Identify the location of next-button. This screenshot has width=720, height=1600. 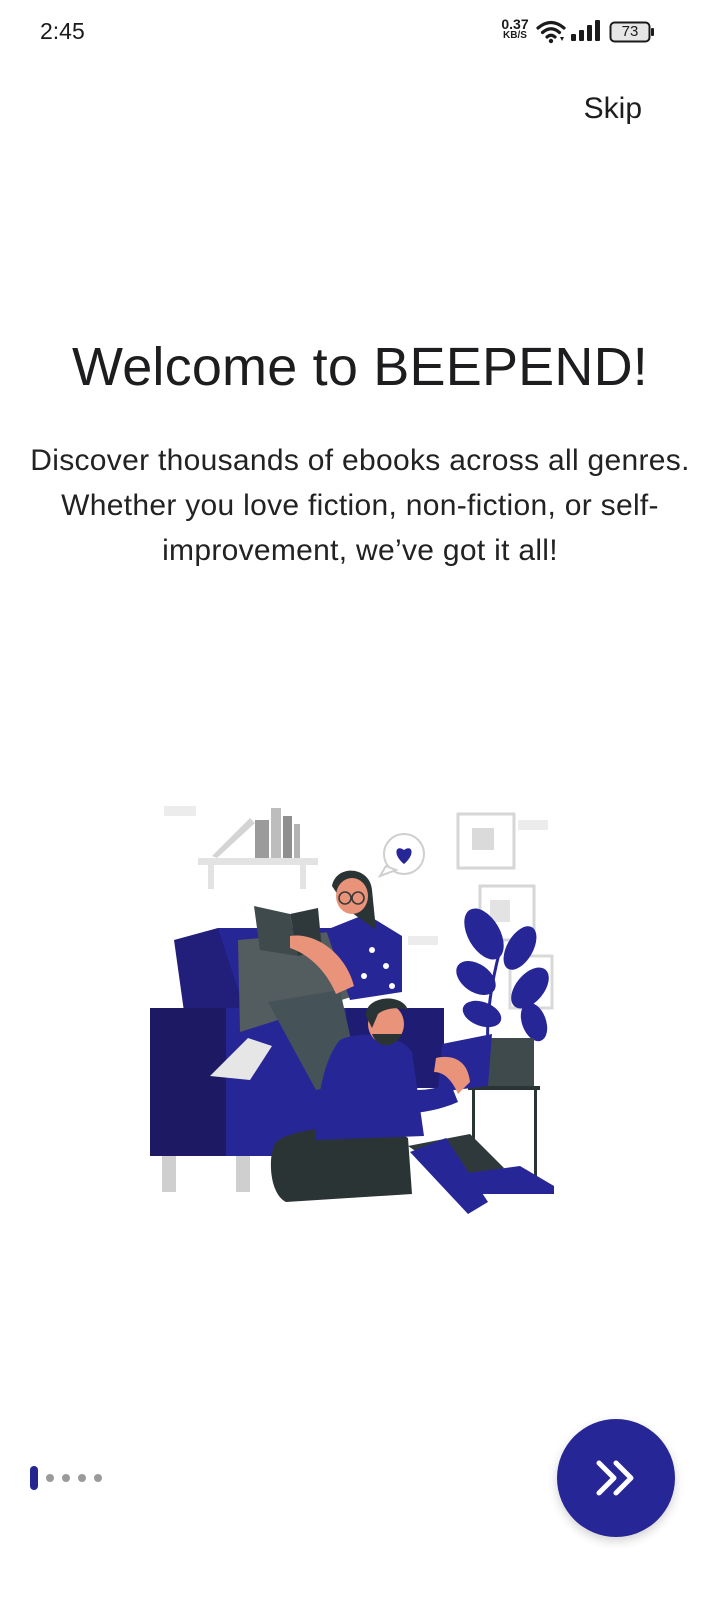
(616, 1478).